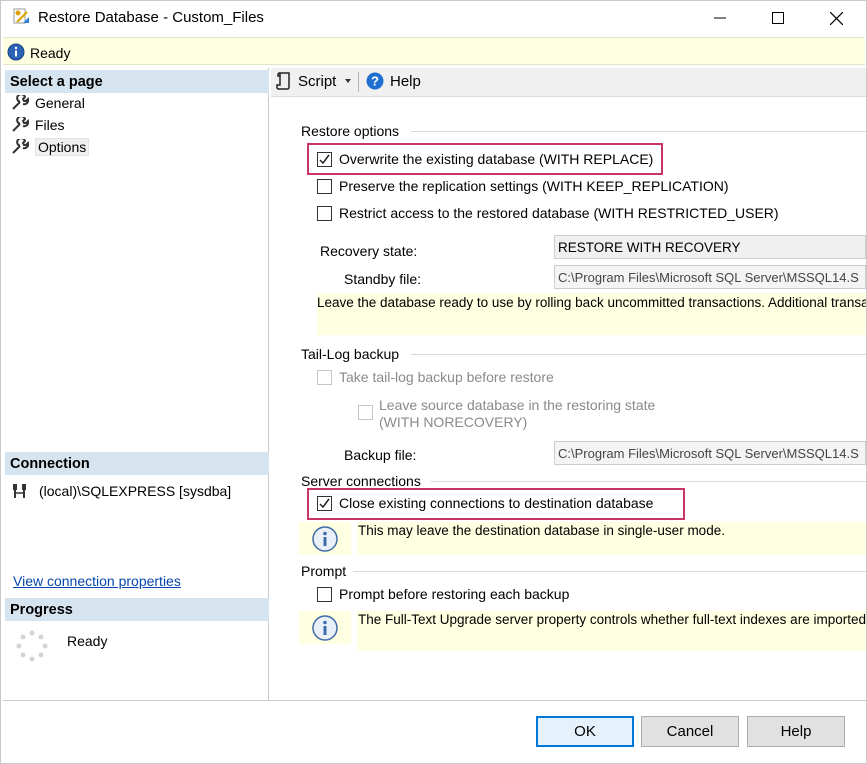  What do you see at coordinates (19, 491) in the screenshot?
I see `server-connection-icon` at bounding box center [19, 491].